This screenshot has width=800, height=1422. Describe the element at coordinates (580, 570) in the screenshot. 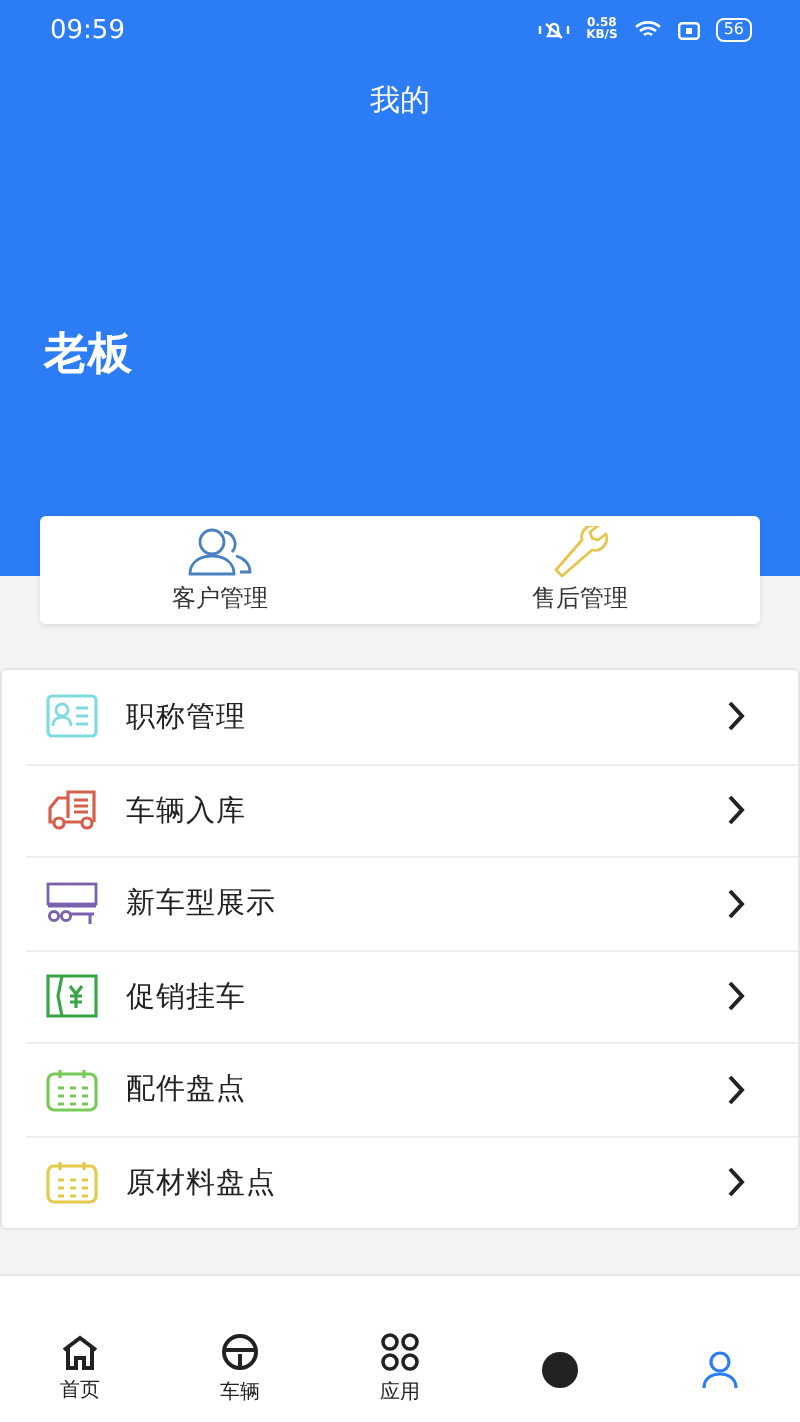

I see `quick-action: 售后管理` at that location.